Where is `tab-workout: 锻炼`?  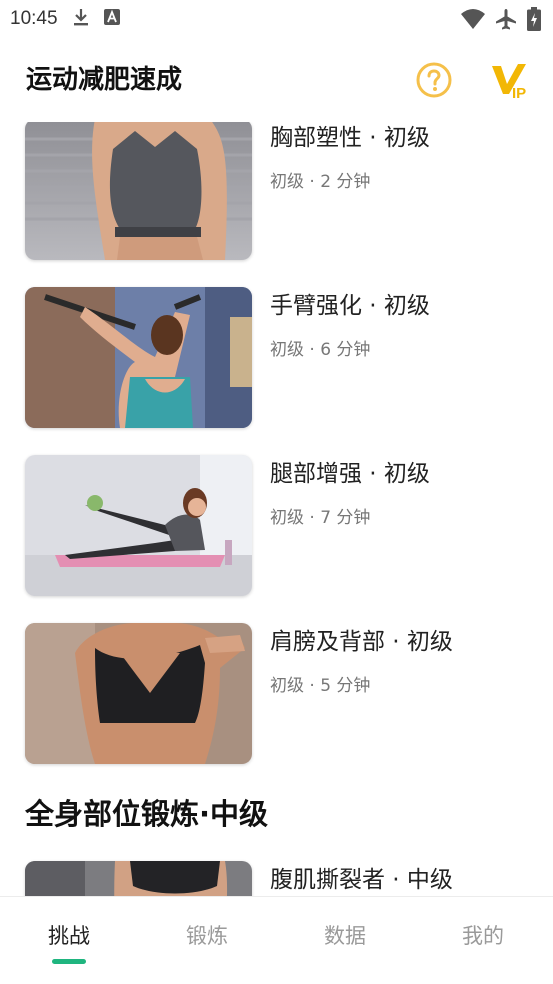
tab-workout: 锻炼 is located at coordinates (207, 936).